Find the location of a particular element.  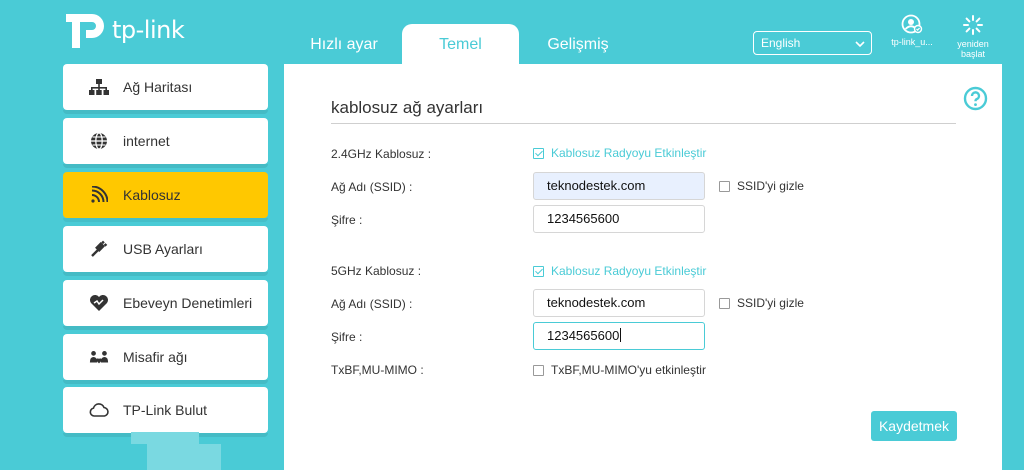

sidebar-item-tp-link-cloud: TP-Link Bulut is located at coordinates (165, 412).